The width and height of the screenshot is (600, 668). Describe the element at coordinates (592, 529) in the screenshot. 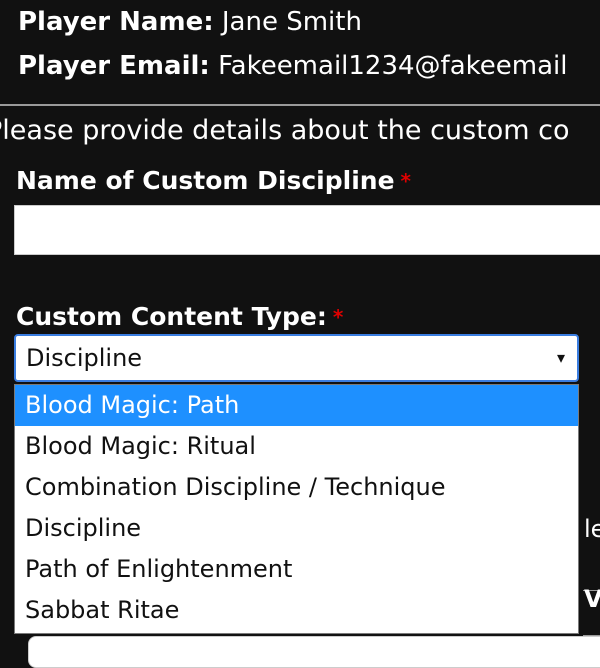

I see `partial-text-le: le` at that location.